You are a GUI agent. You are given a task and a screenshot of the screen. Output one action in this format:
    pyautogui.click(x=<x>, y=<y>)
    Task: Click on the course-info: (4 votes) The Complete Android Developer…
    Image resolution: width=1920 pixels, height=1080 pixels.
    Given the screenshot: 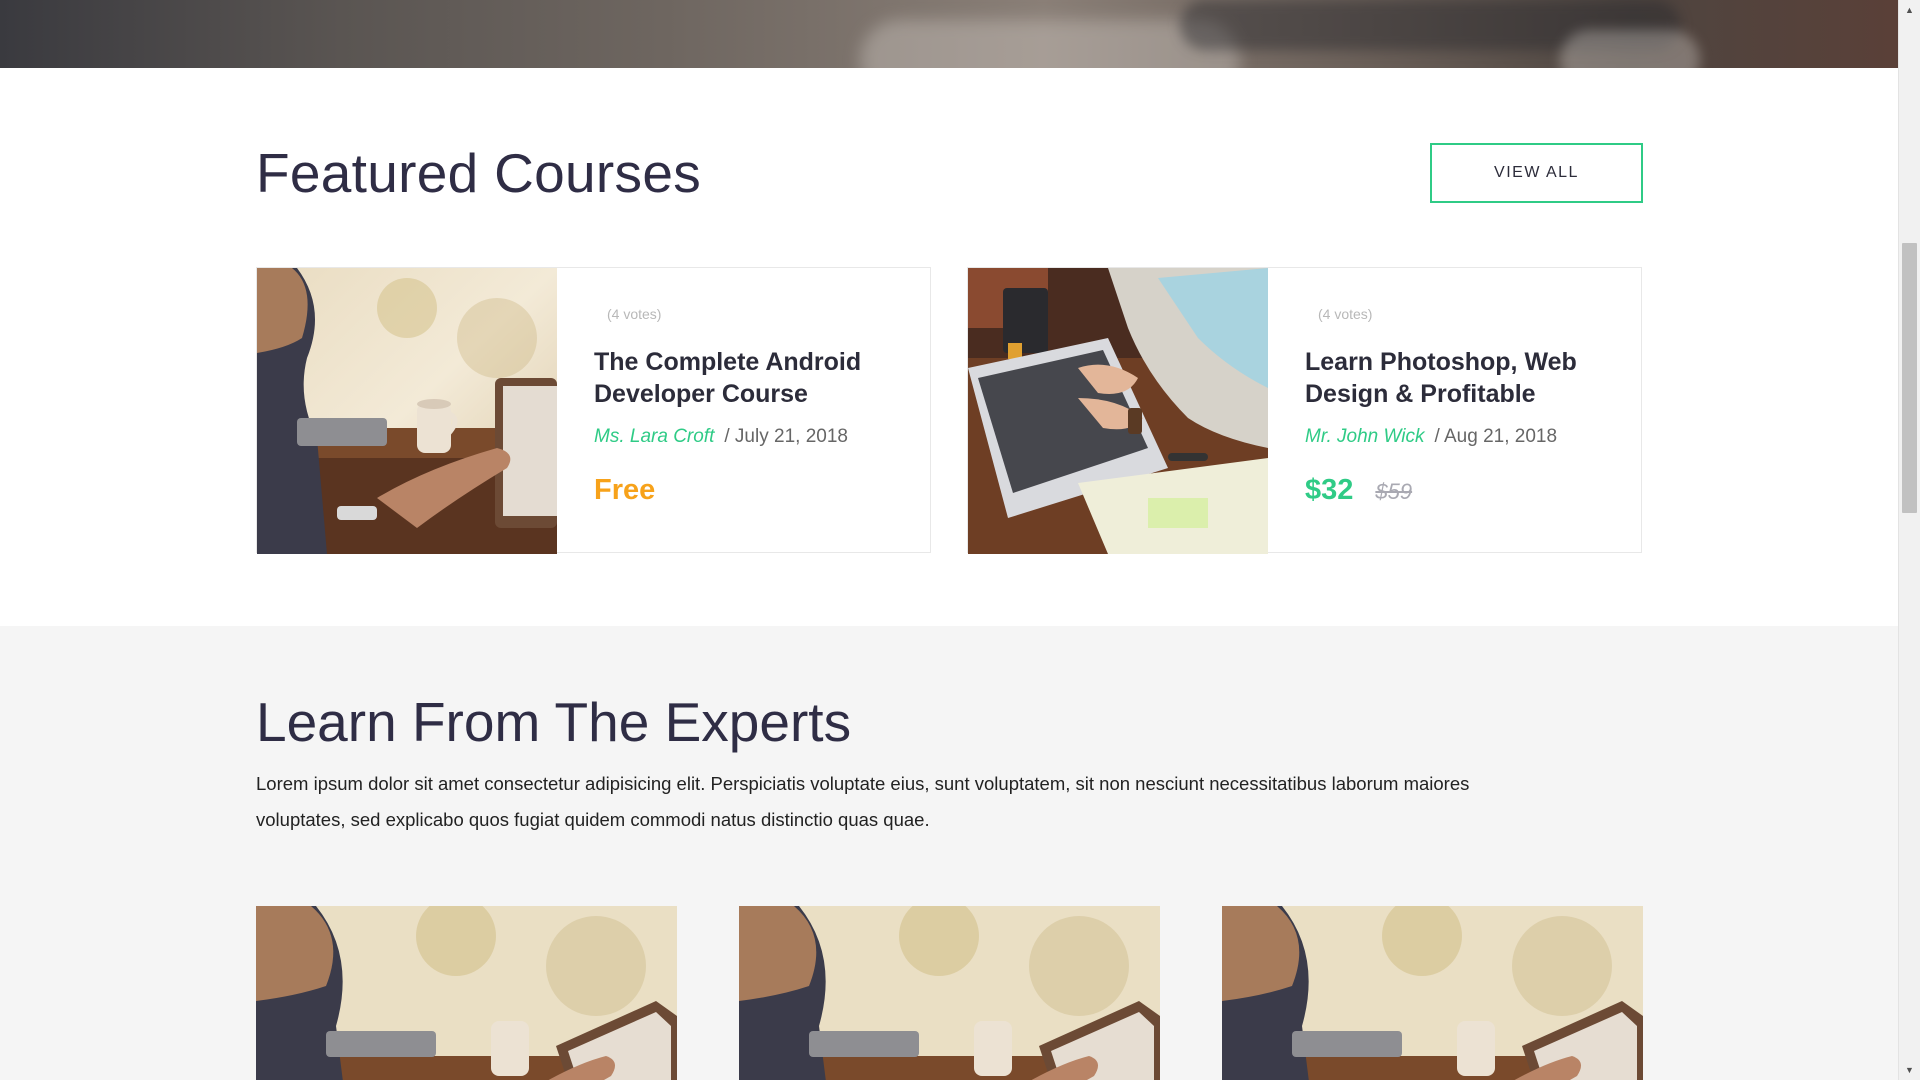 What is the action you would take?
    pyautogui.click(x=743, y=410)
    